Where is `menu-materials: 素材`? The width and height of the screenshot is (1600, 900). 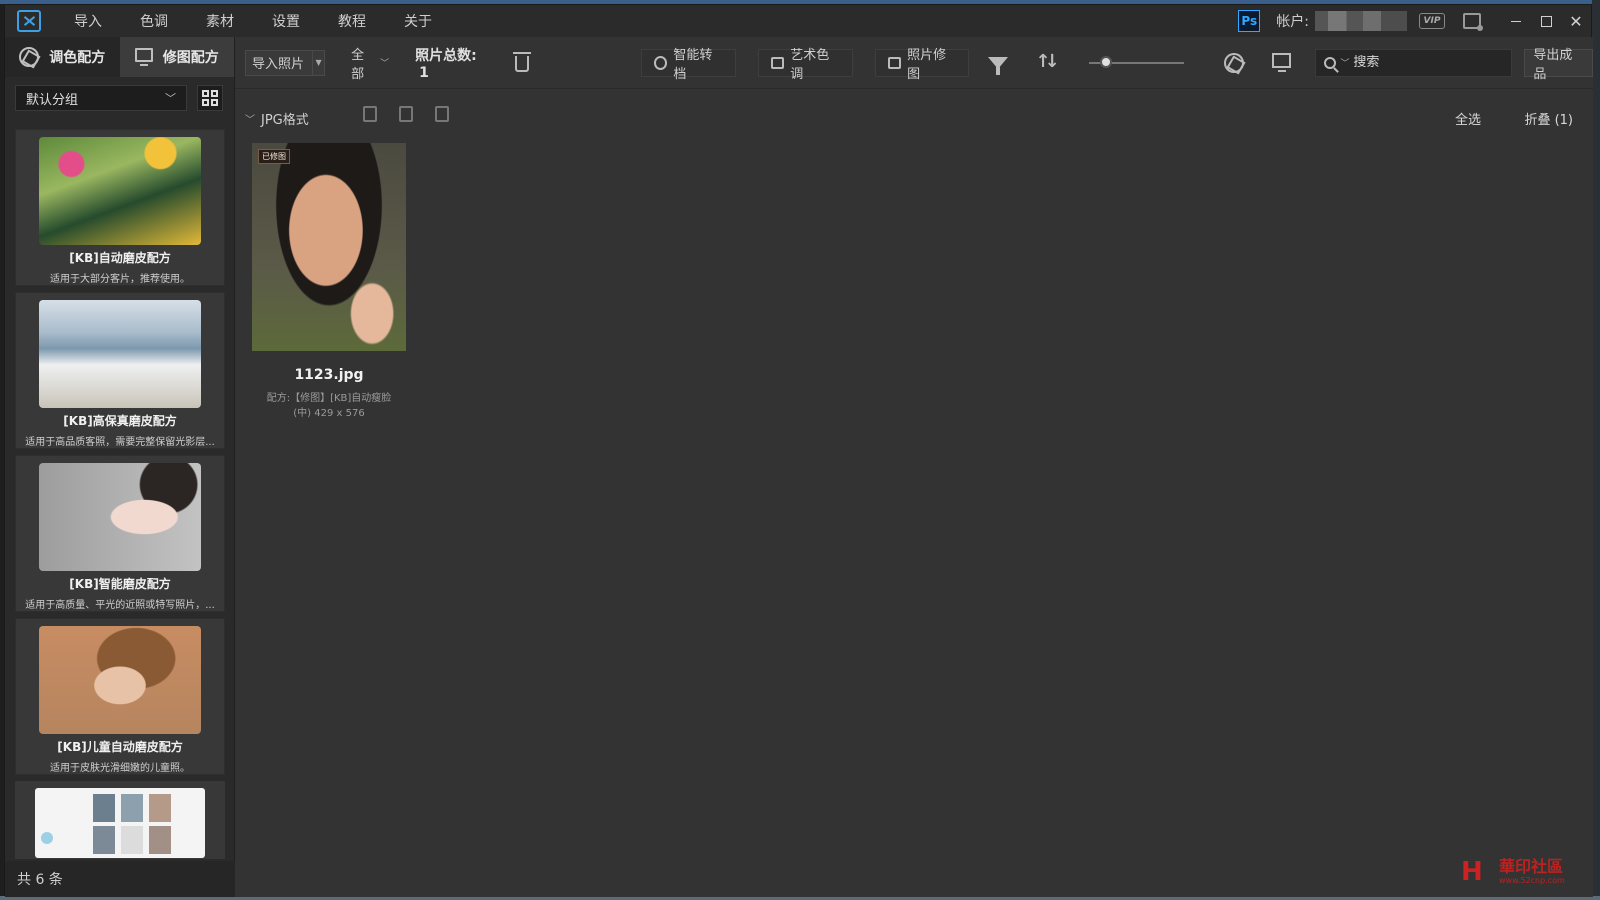 menu-materials: 素材 is located at coordinates (220, 21).